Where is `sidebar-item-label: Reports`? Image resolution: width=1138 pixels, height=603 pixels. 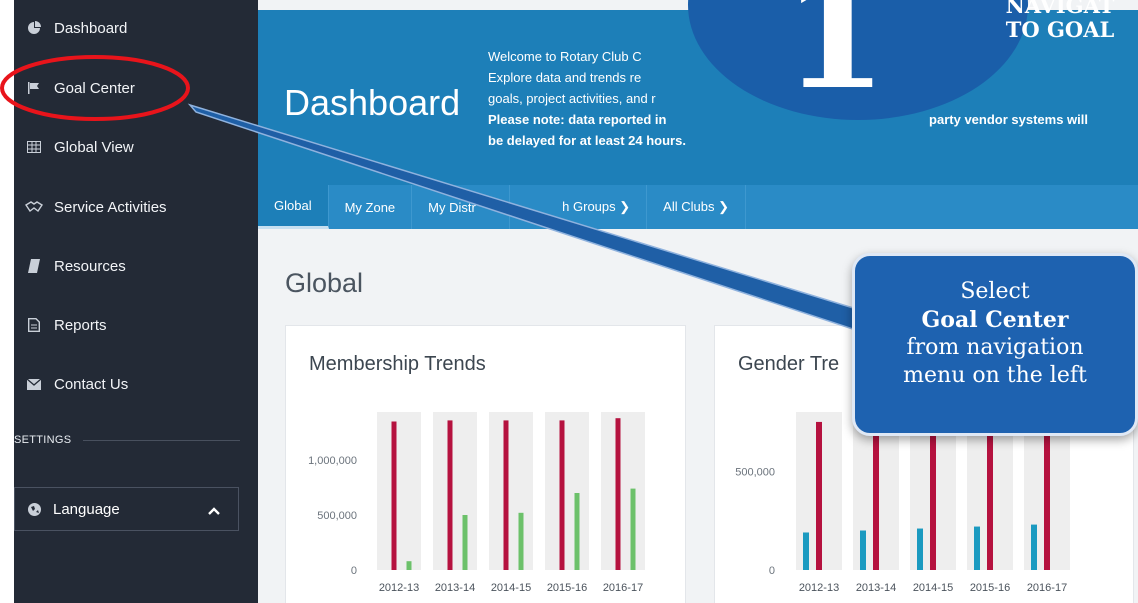
sidebar-item-label: Reports is located at coordinates (80, 325).